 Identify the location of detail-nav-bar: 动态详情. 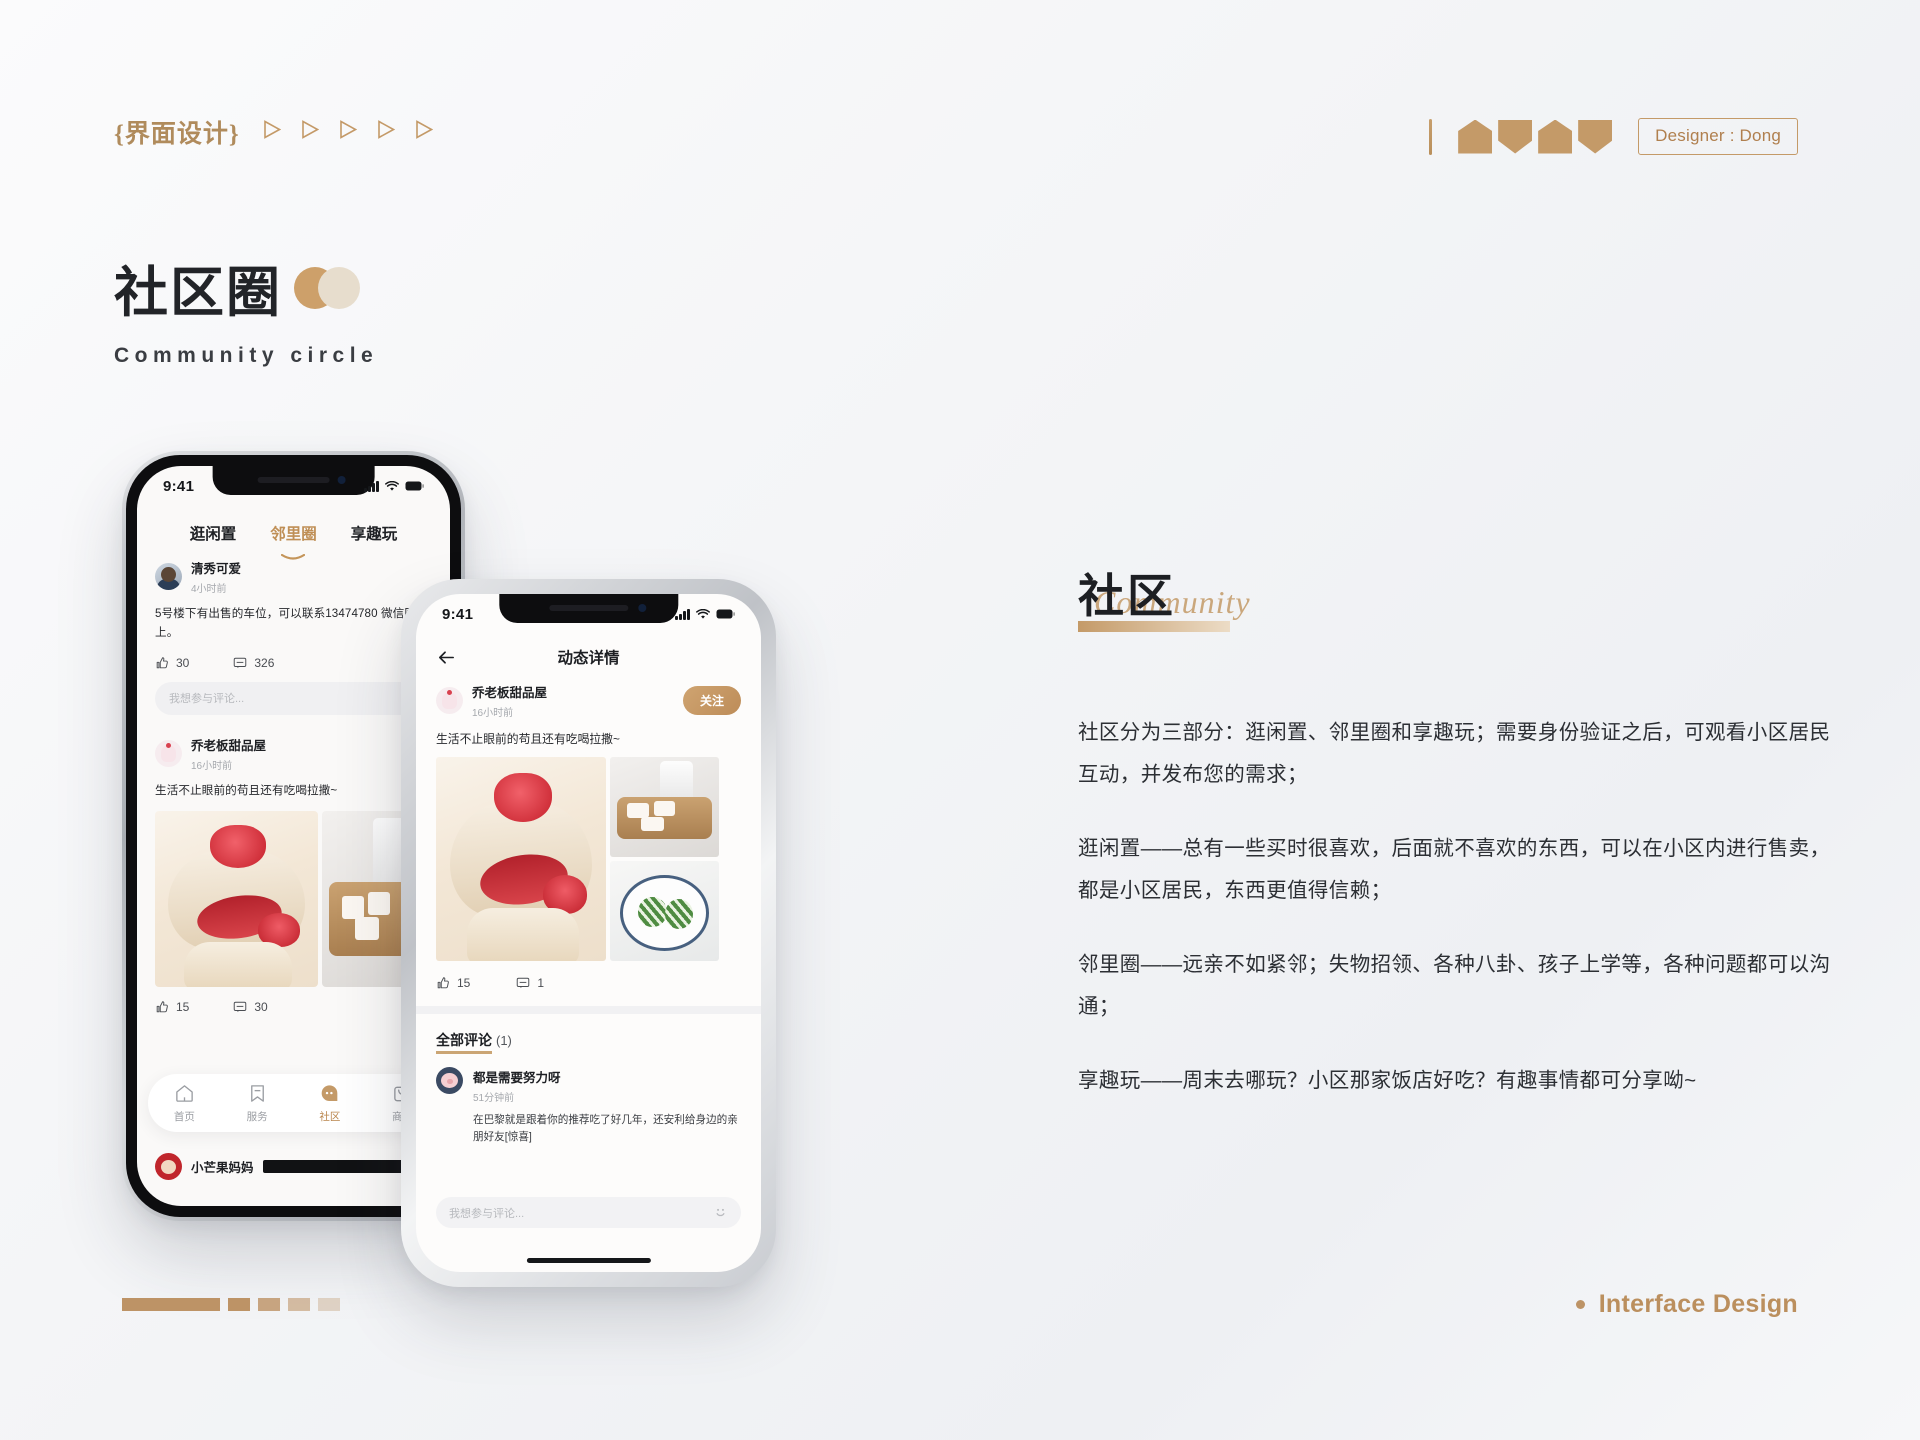
(588, 652).